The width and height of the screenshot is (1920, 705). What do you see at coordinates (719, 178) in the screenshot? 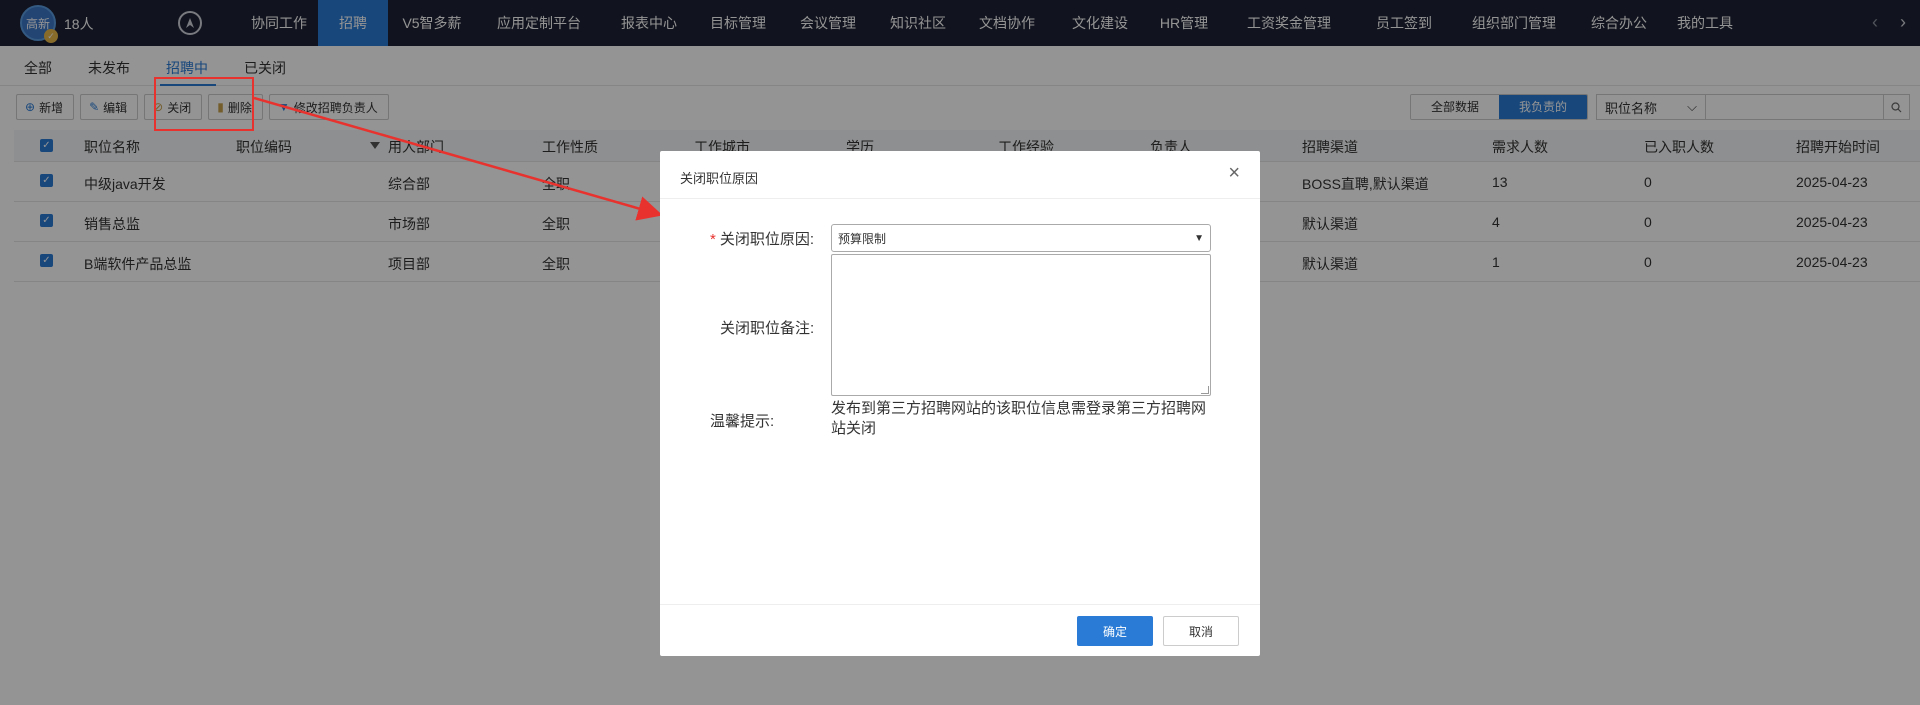
I see `dialog-title: 关闭职位原因` at bounding box center [719, 178].